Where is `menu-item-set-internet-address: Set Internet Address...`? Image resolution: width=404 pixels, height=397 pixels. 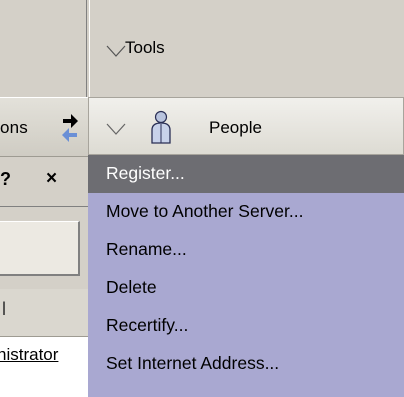
menu-item-set-internet-address: Set Internet Address... is located at coordinates (246, 364).